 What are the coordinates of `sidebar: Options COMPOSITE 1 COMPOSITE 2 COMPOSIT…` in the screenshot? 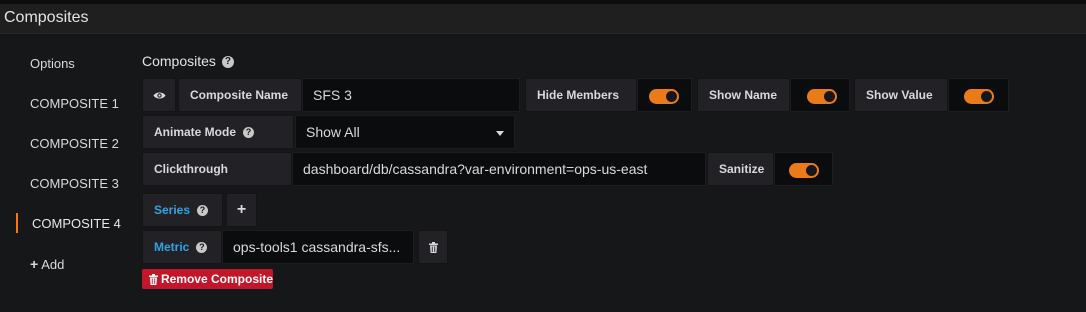 It's located at (65, 173).